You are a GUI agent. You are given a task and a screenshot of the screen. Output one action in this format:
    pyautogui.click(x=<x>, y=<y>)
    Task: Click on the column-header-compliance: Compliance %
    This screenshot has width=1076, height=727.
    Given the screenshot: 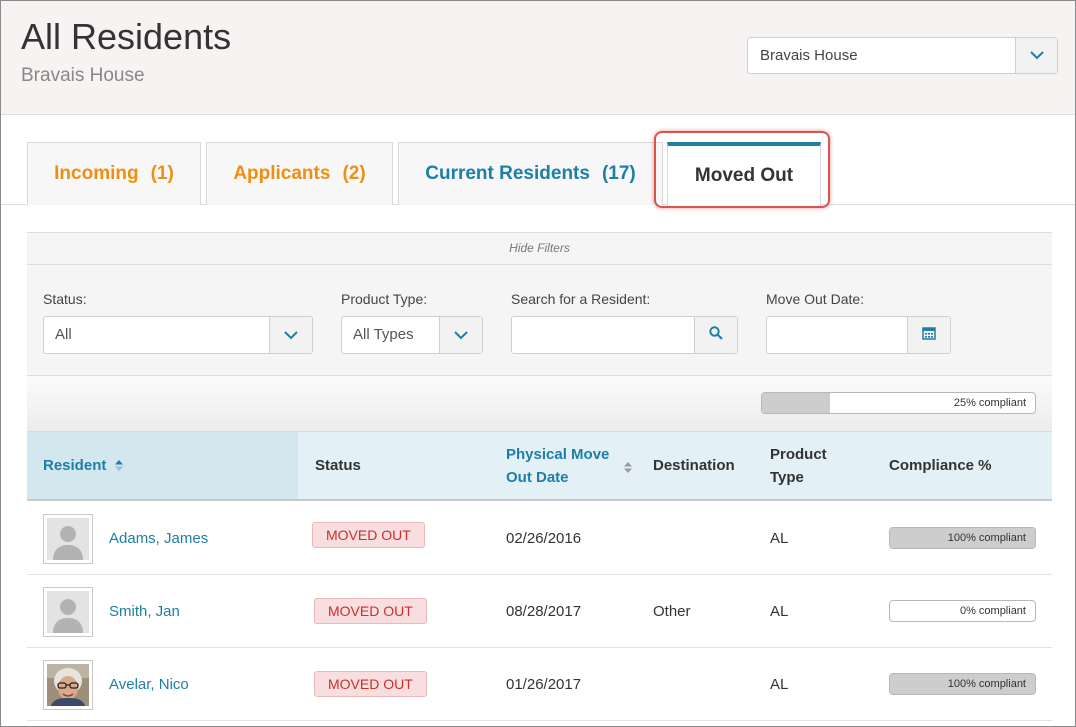 What is the action you would take?
    pyautogui.click(x=940, y=465)
    